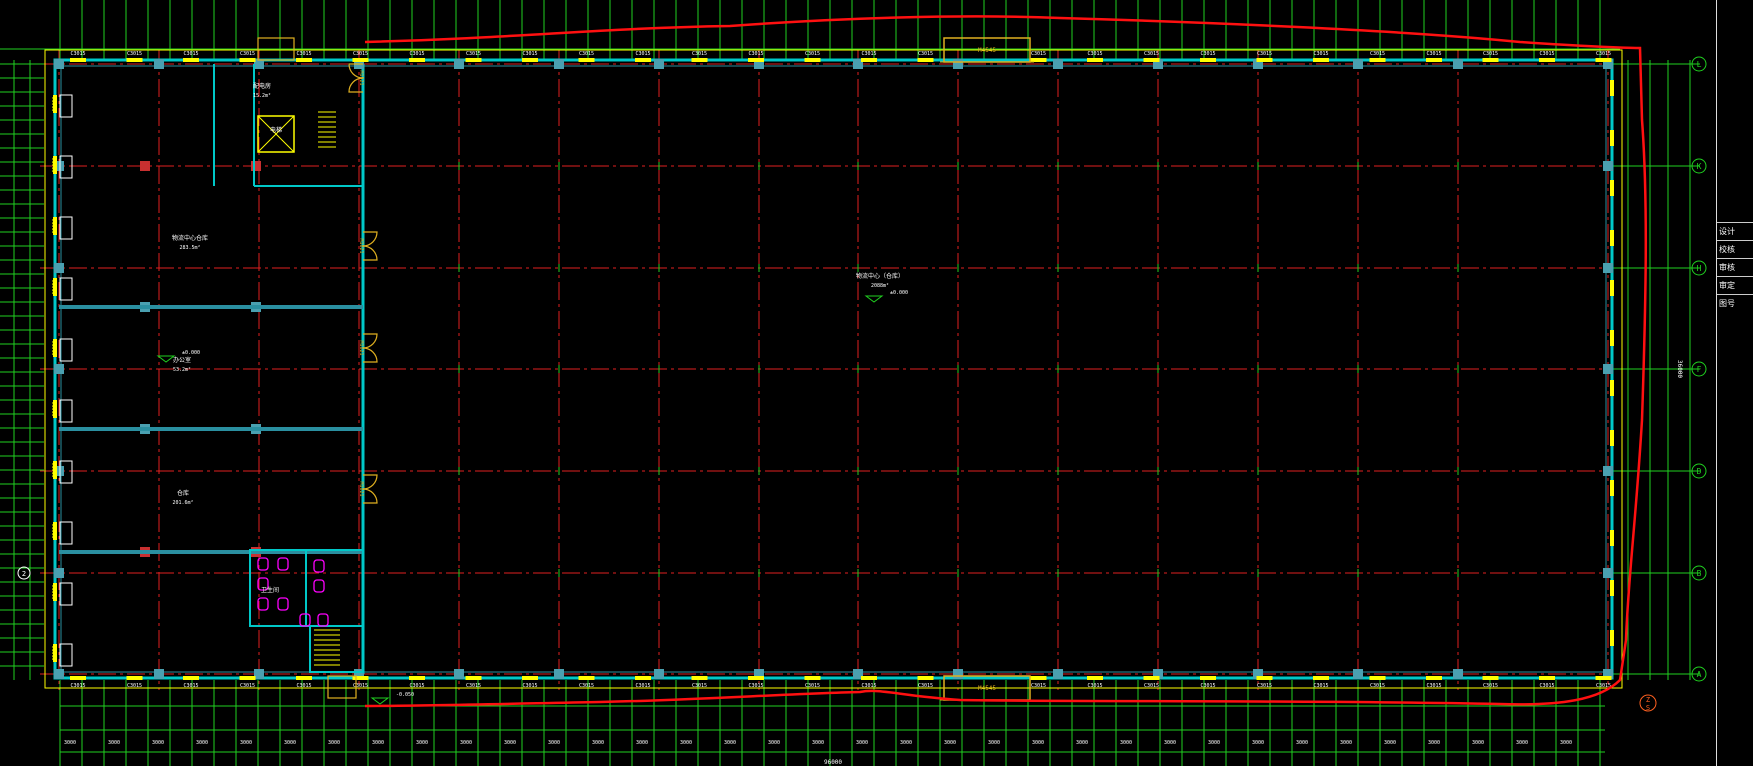  What do you see at coordinates (880, 286) in the screenshot?
I see `room-area: 2088m²` at bounding box center [880, 286].